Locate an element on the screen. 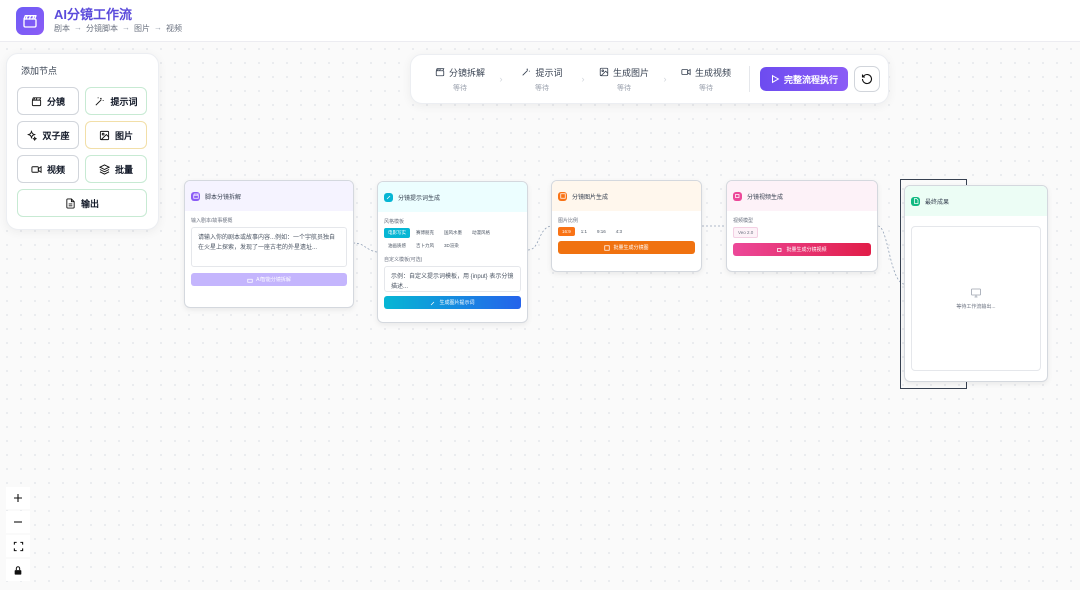  zoom-out-button is located at coordinates (18, 522).